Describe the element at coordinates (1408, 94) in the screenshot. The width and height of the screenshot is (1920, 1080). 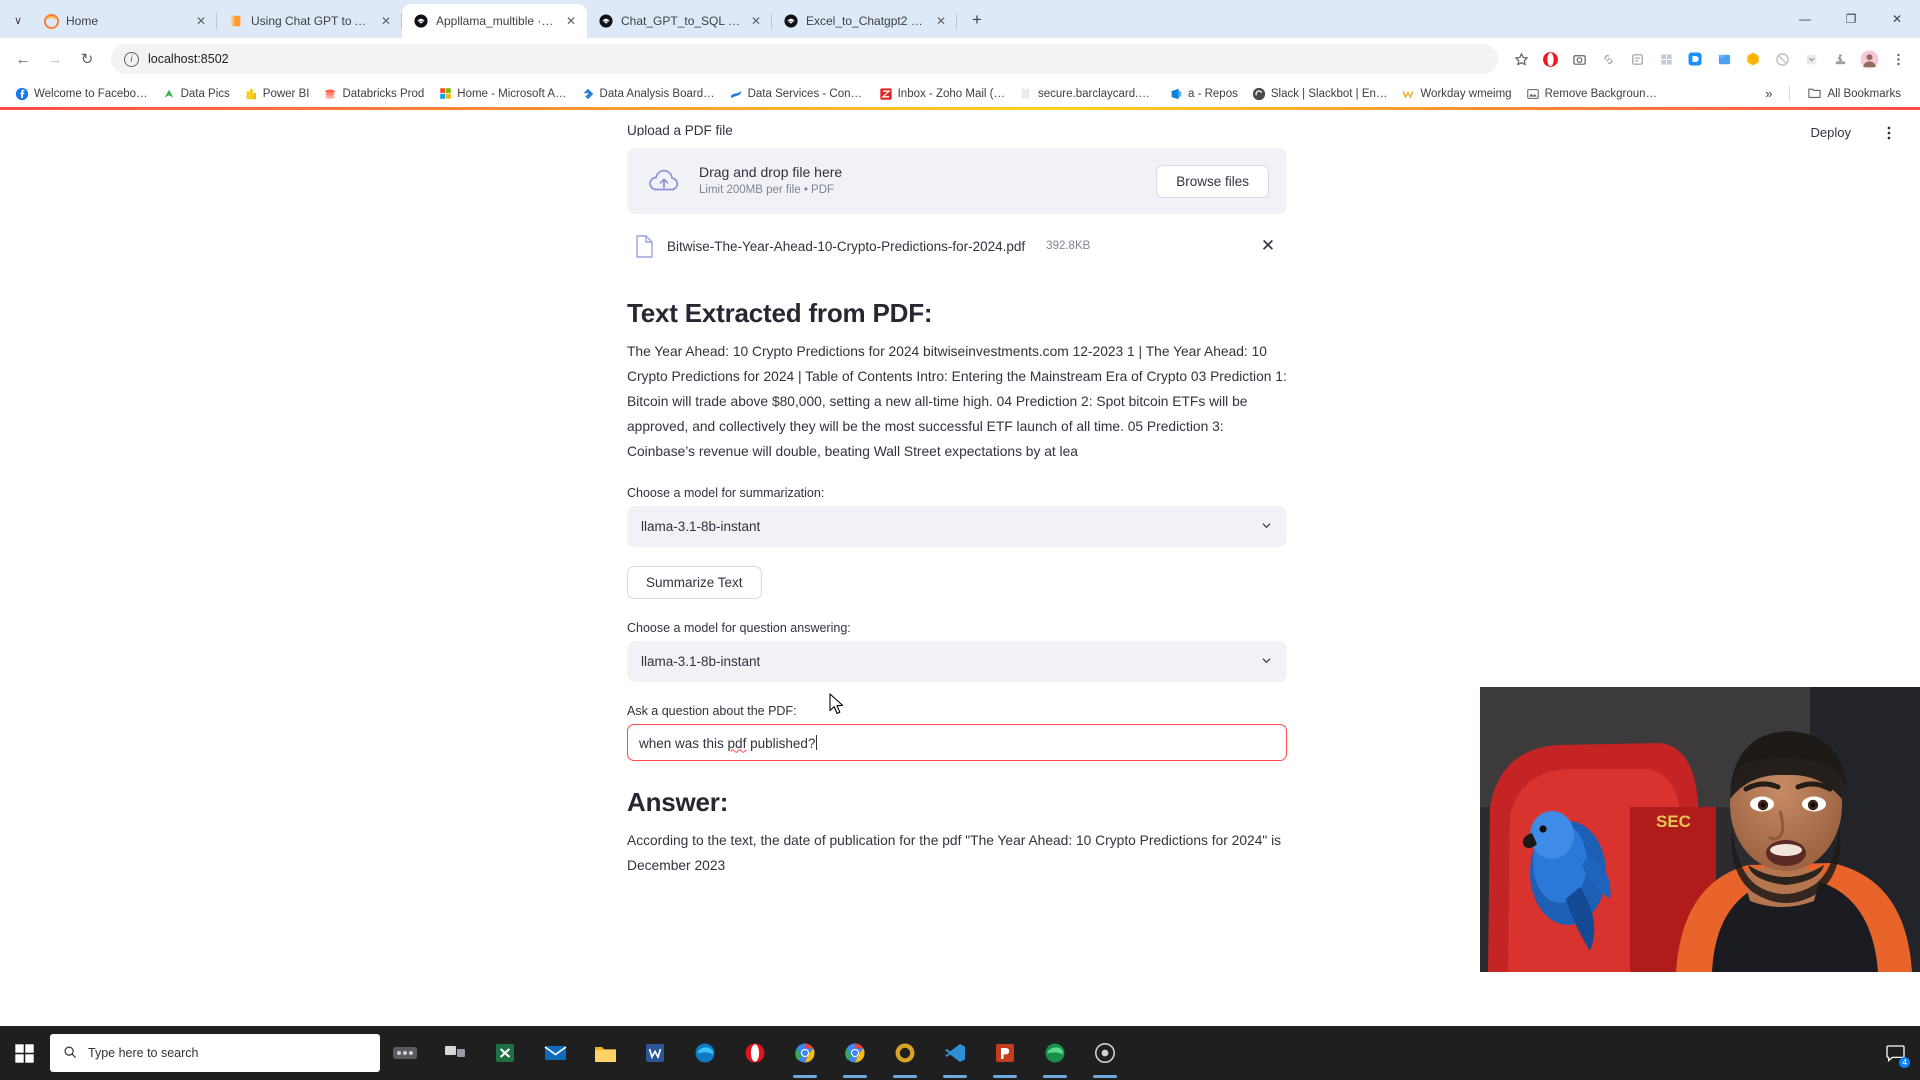
I see `workday-icon` at that location.